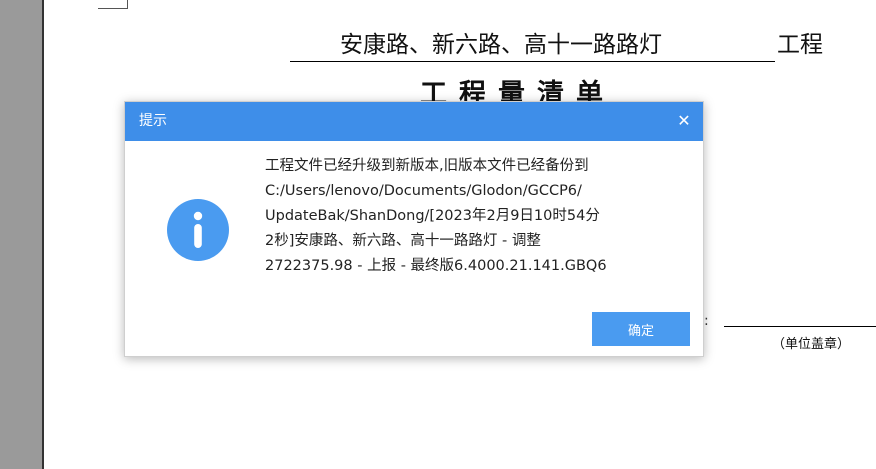 This screenshot has height=469, width=876. What do you see at coordinates (403, 241) in the screenshot?
I see `message-line: 2秒]安康路、新六路、高十一路路灯 - 调整` at bounding box center [403, 241].